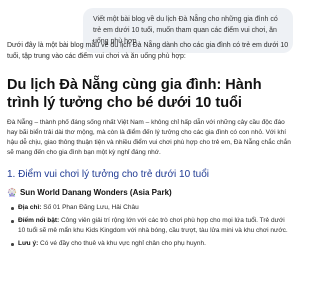 This screenshot has height=291, width=320. Describe the element at coordinates (91, 207) in the screenshot. I see `list-item-text: Số 01 Phan Đăng Lưu, Hải Châu` at that location.